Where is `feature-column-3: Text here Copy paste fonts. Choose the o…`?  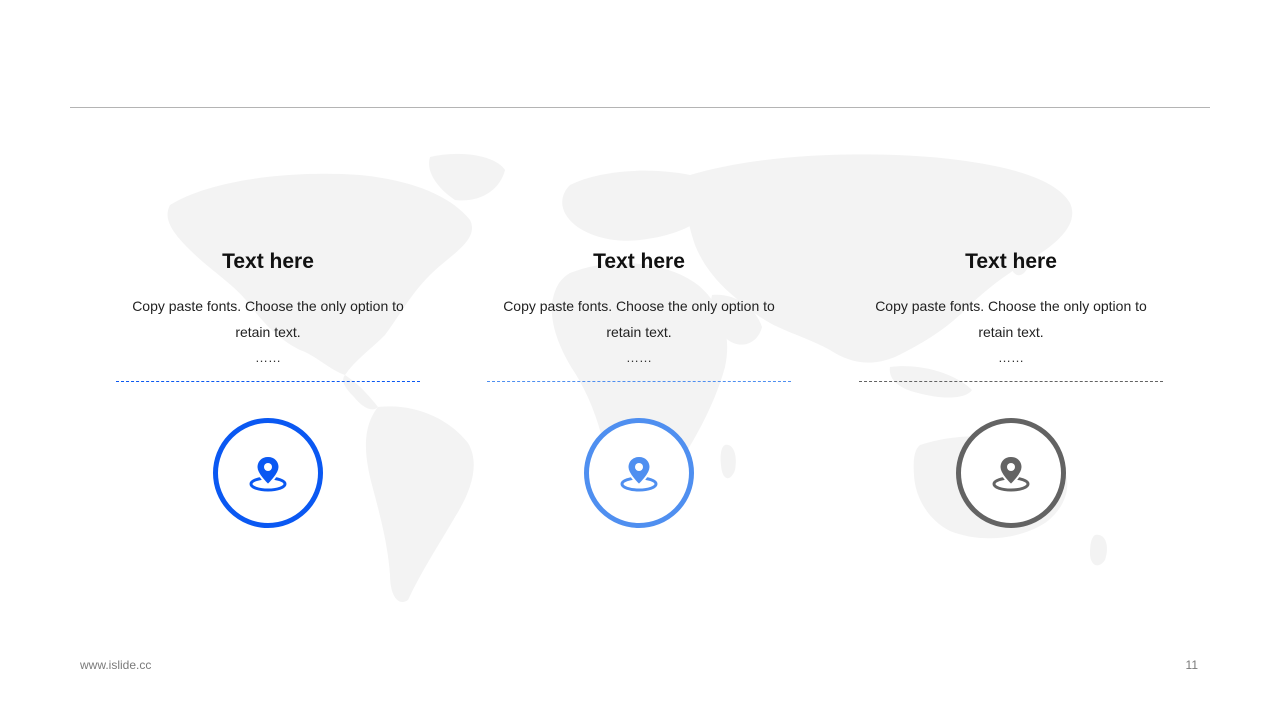
feature-column-3: Text here Copy paste fonts. Choose the o… is located at coordinates (1011, 384).